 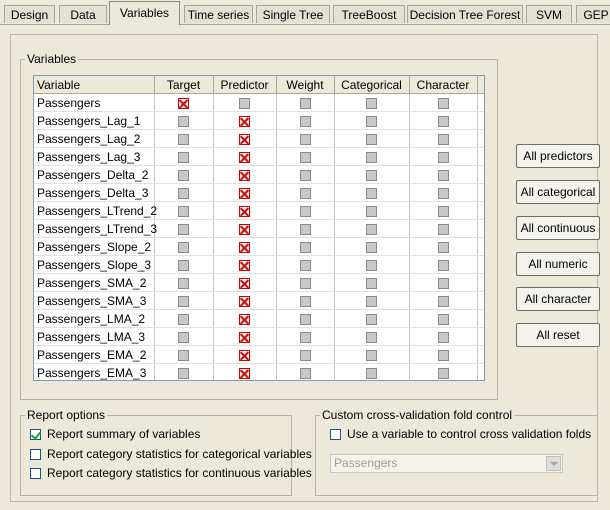 What do you see at coordinates (305, 85) in the screenshot?
I see `column-header-weight: Weight` at bounding box center [305, 85].